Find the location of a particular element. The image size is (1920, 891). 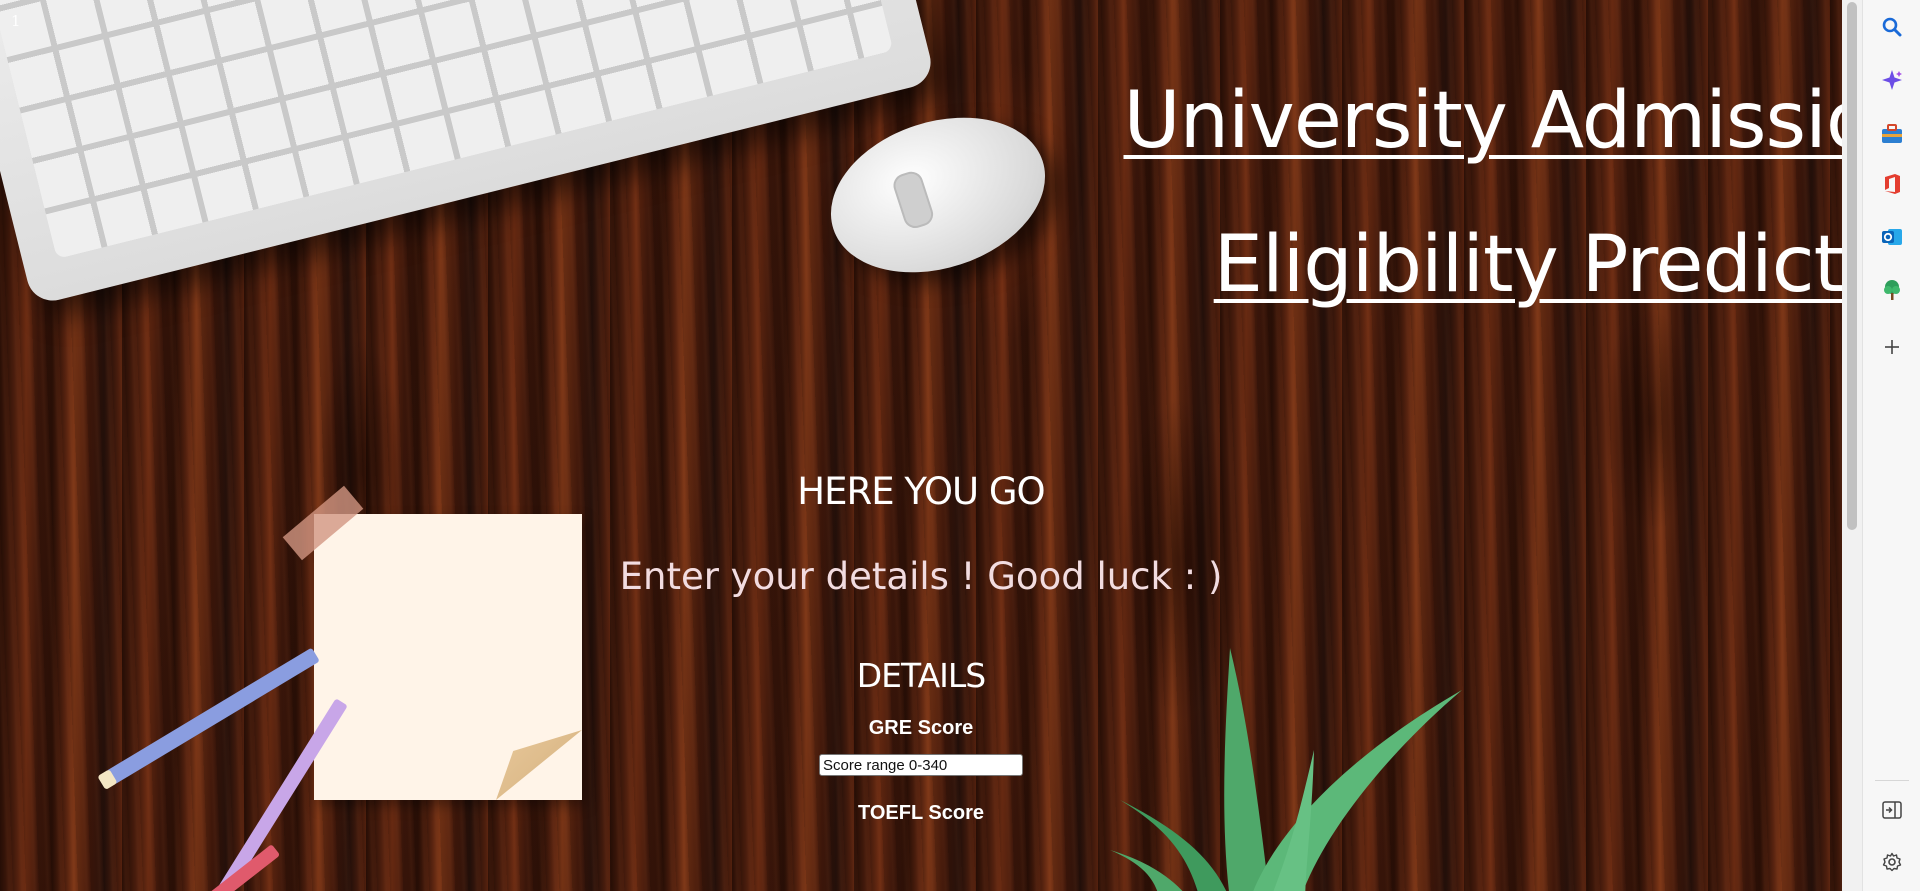

title-line-1: University Admission is located at coordinates (1521, 121).